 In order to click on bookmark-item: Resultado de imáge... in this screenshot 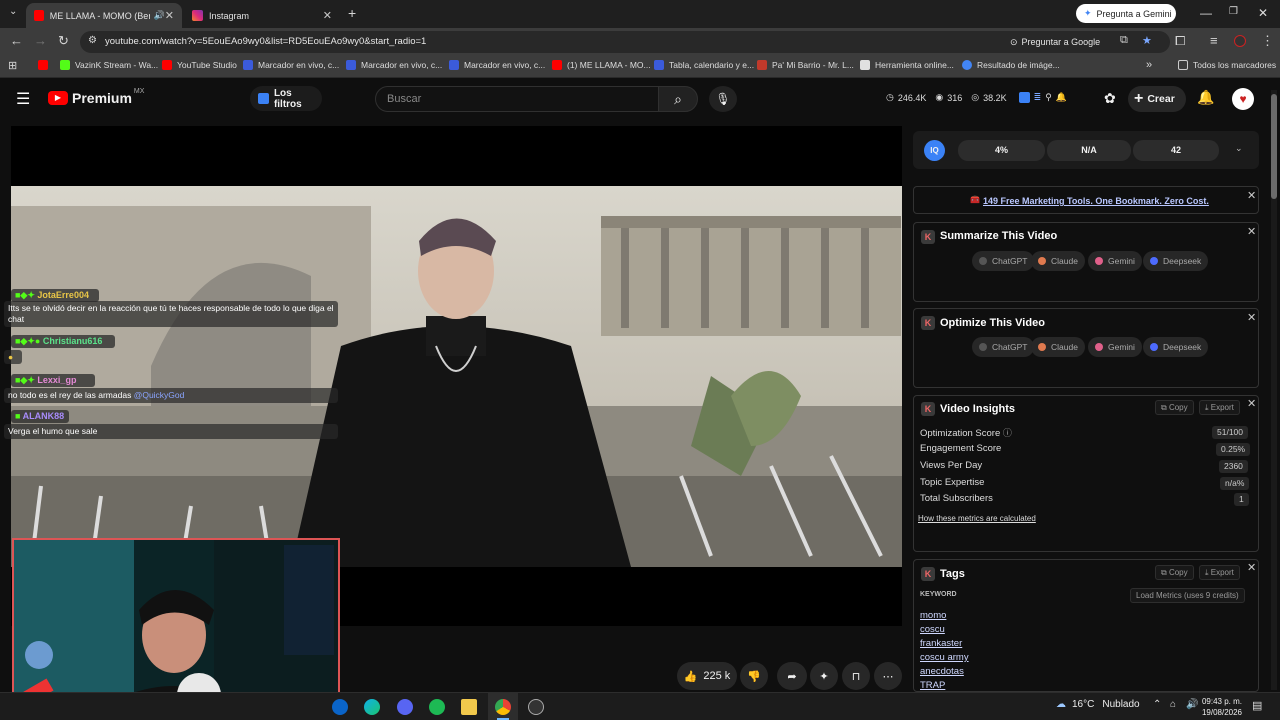, I will do `click(1011, 65)`.